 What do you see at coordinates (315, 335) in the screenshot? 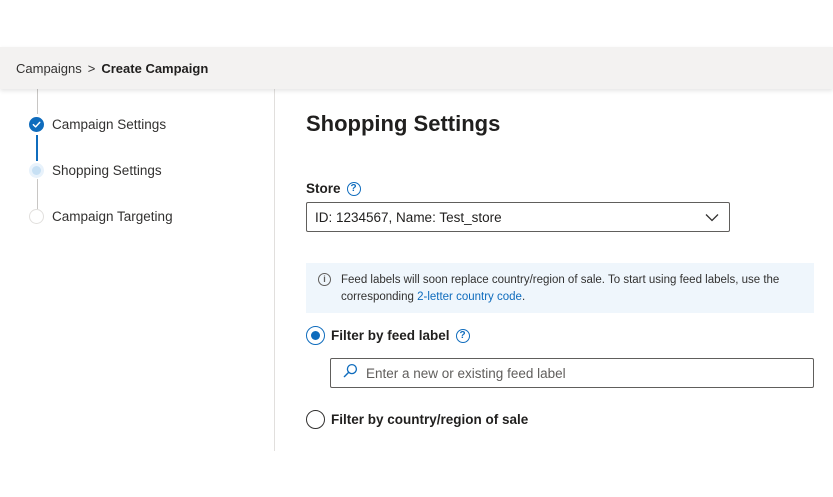
I see `radio-feed-label` at bounding box center [315, 335].